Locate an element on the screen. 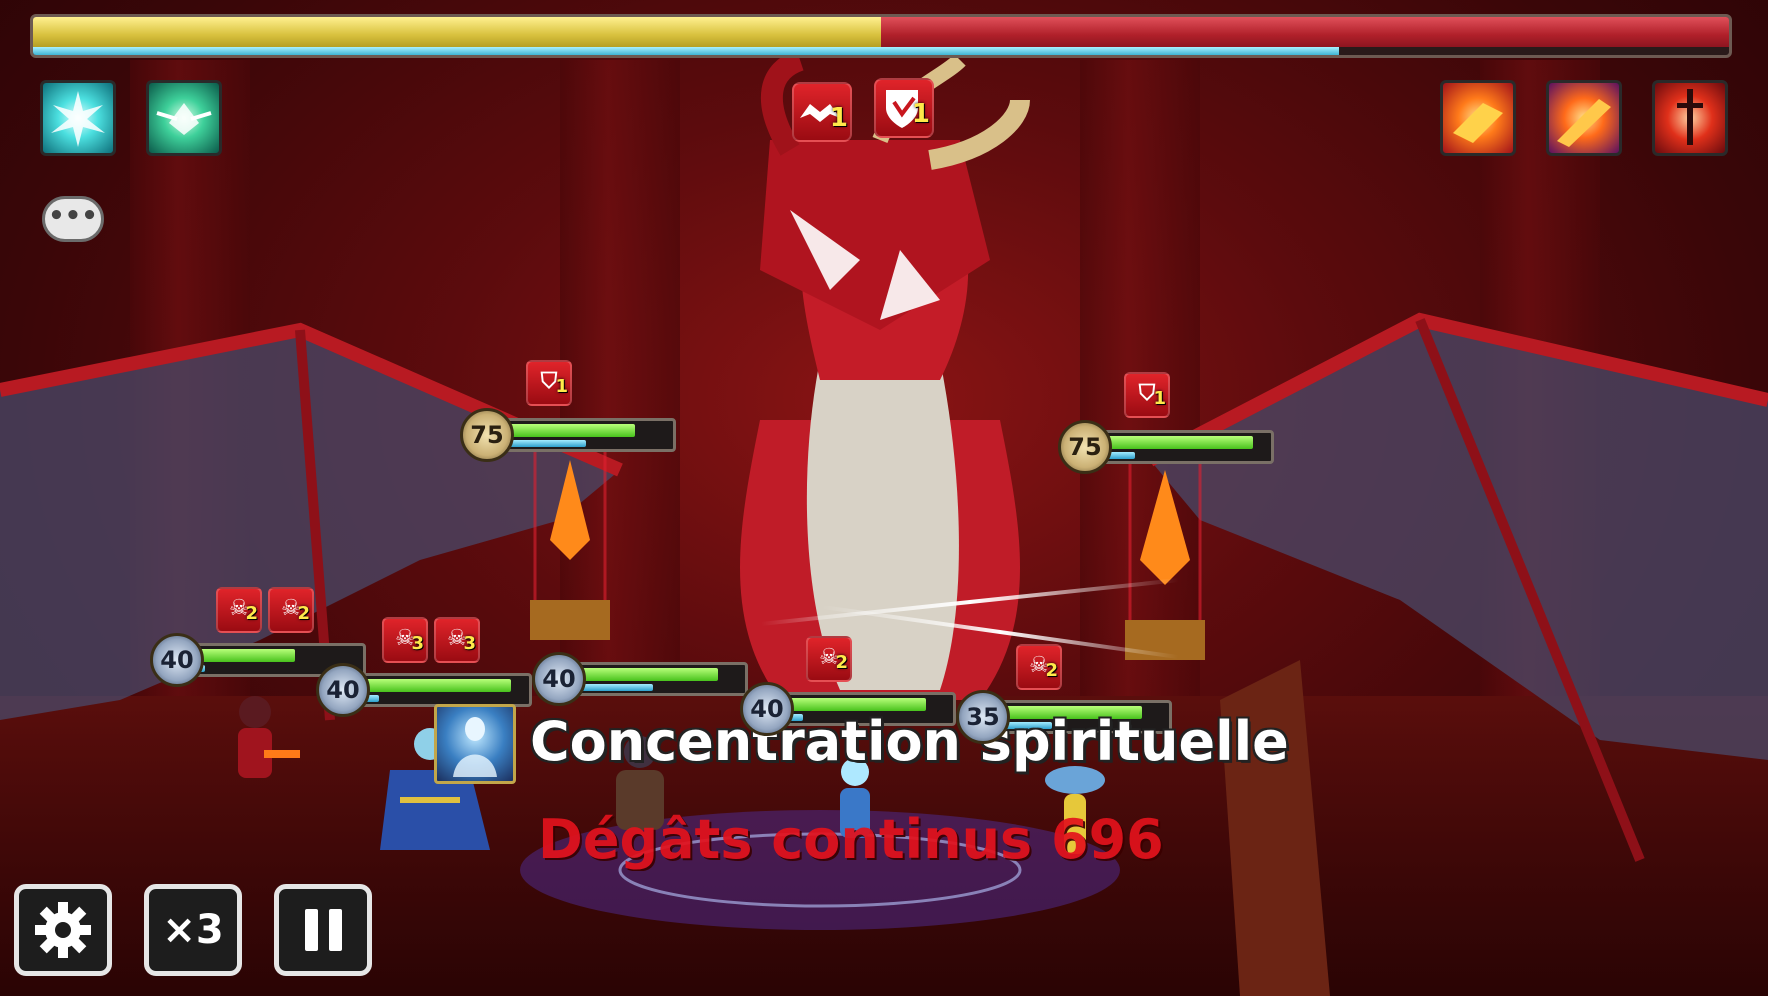 The image size is (1768, 996). enemy-atb-fill is located at coordinates (546, 443).